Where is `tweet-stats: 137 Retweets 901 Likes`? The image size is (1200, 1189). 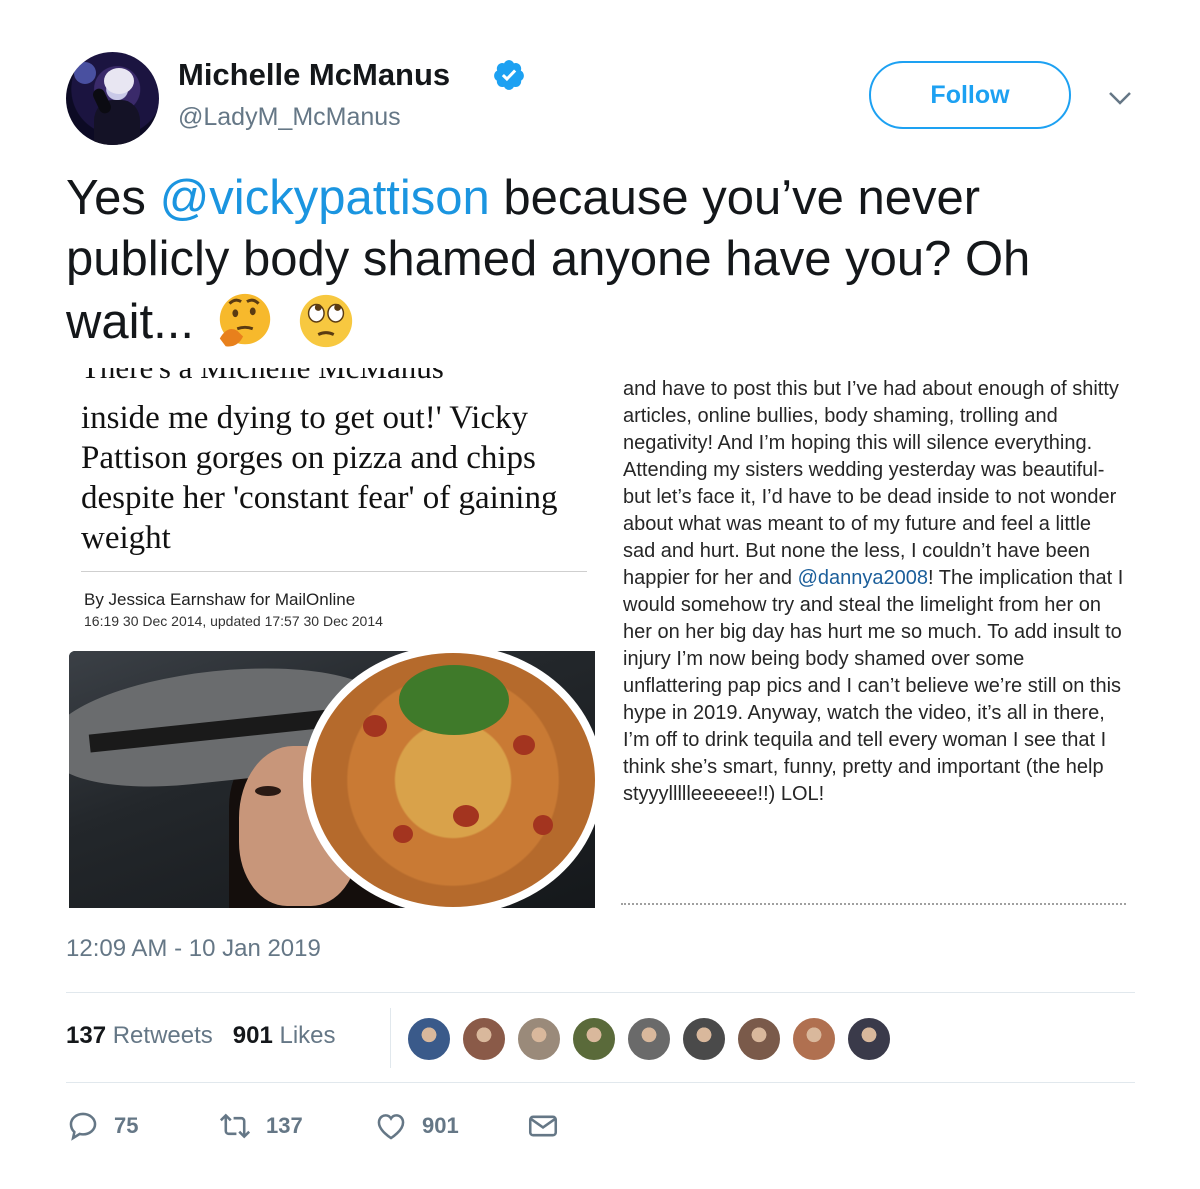 tweet-stats: 137 Retweets 901 Likes is located at coordinates (201, 1036).